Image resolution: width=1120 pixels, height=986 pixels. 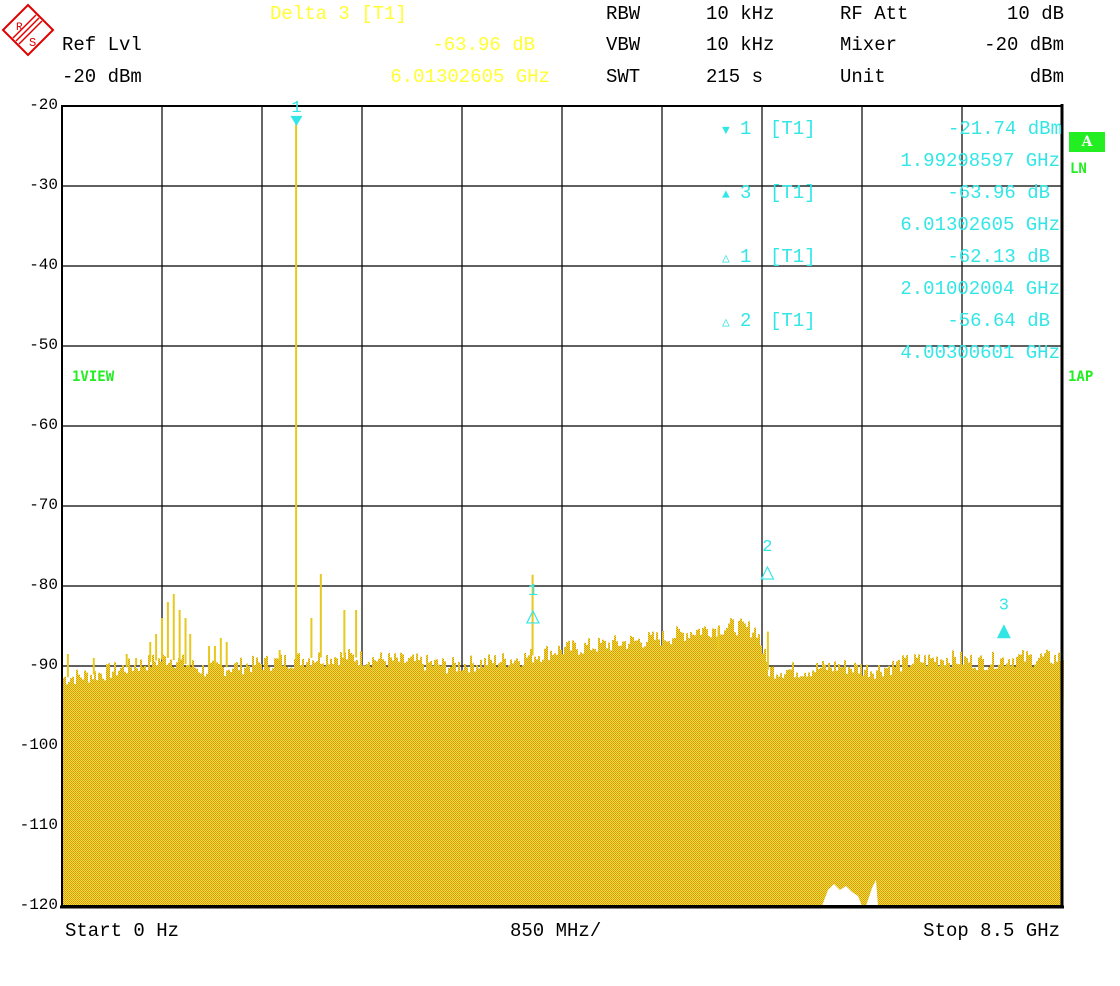 I want to click on marker-table-frequency: 4.00300601 GHz, so click(x=980, y=353).